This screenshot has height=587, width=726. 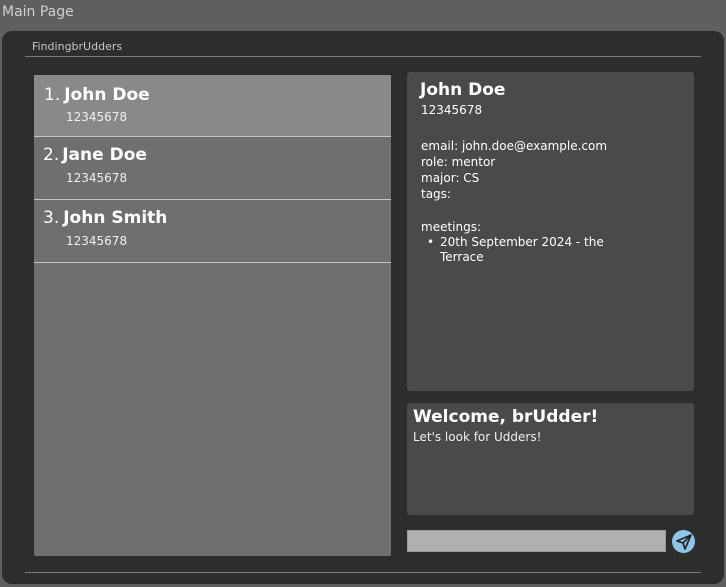 What do you see at coordinates (451, 227) in the screenshot?
I see `details-meetings-label: meetings:` at bounding box center [451, 227].